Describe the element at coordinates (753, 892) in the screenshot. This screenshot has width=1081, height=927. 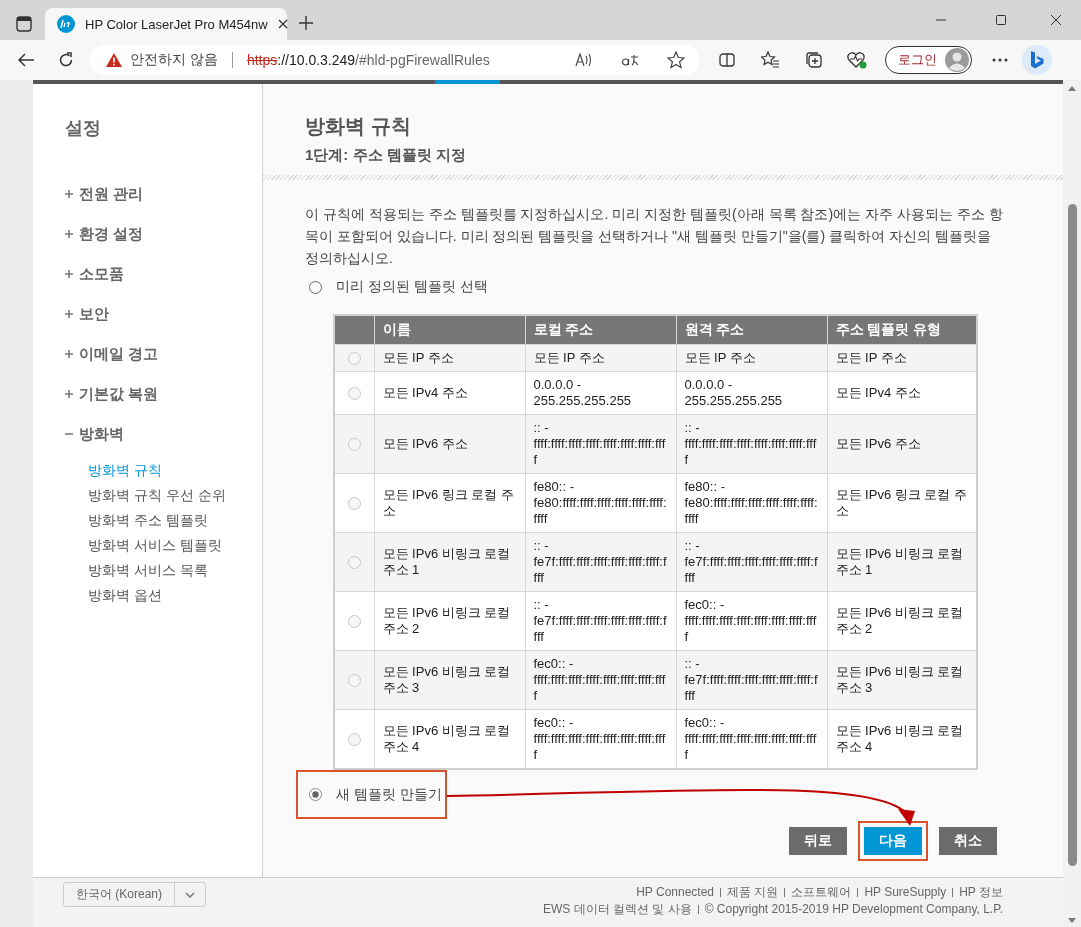
I see `footer-link: 제품 지원` at that location.